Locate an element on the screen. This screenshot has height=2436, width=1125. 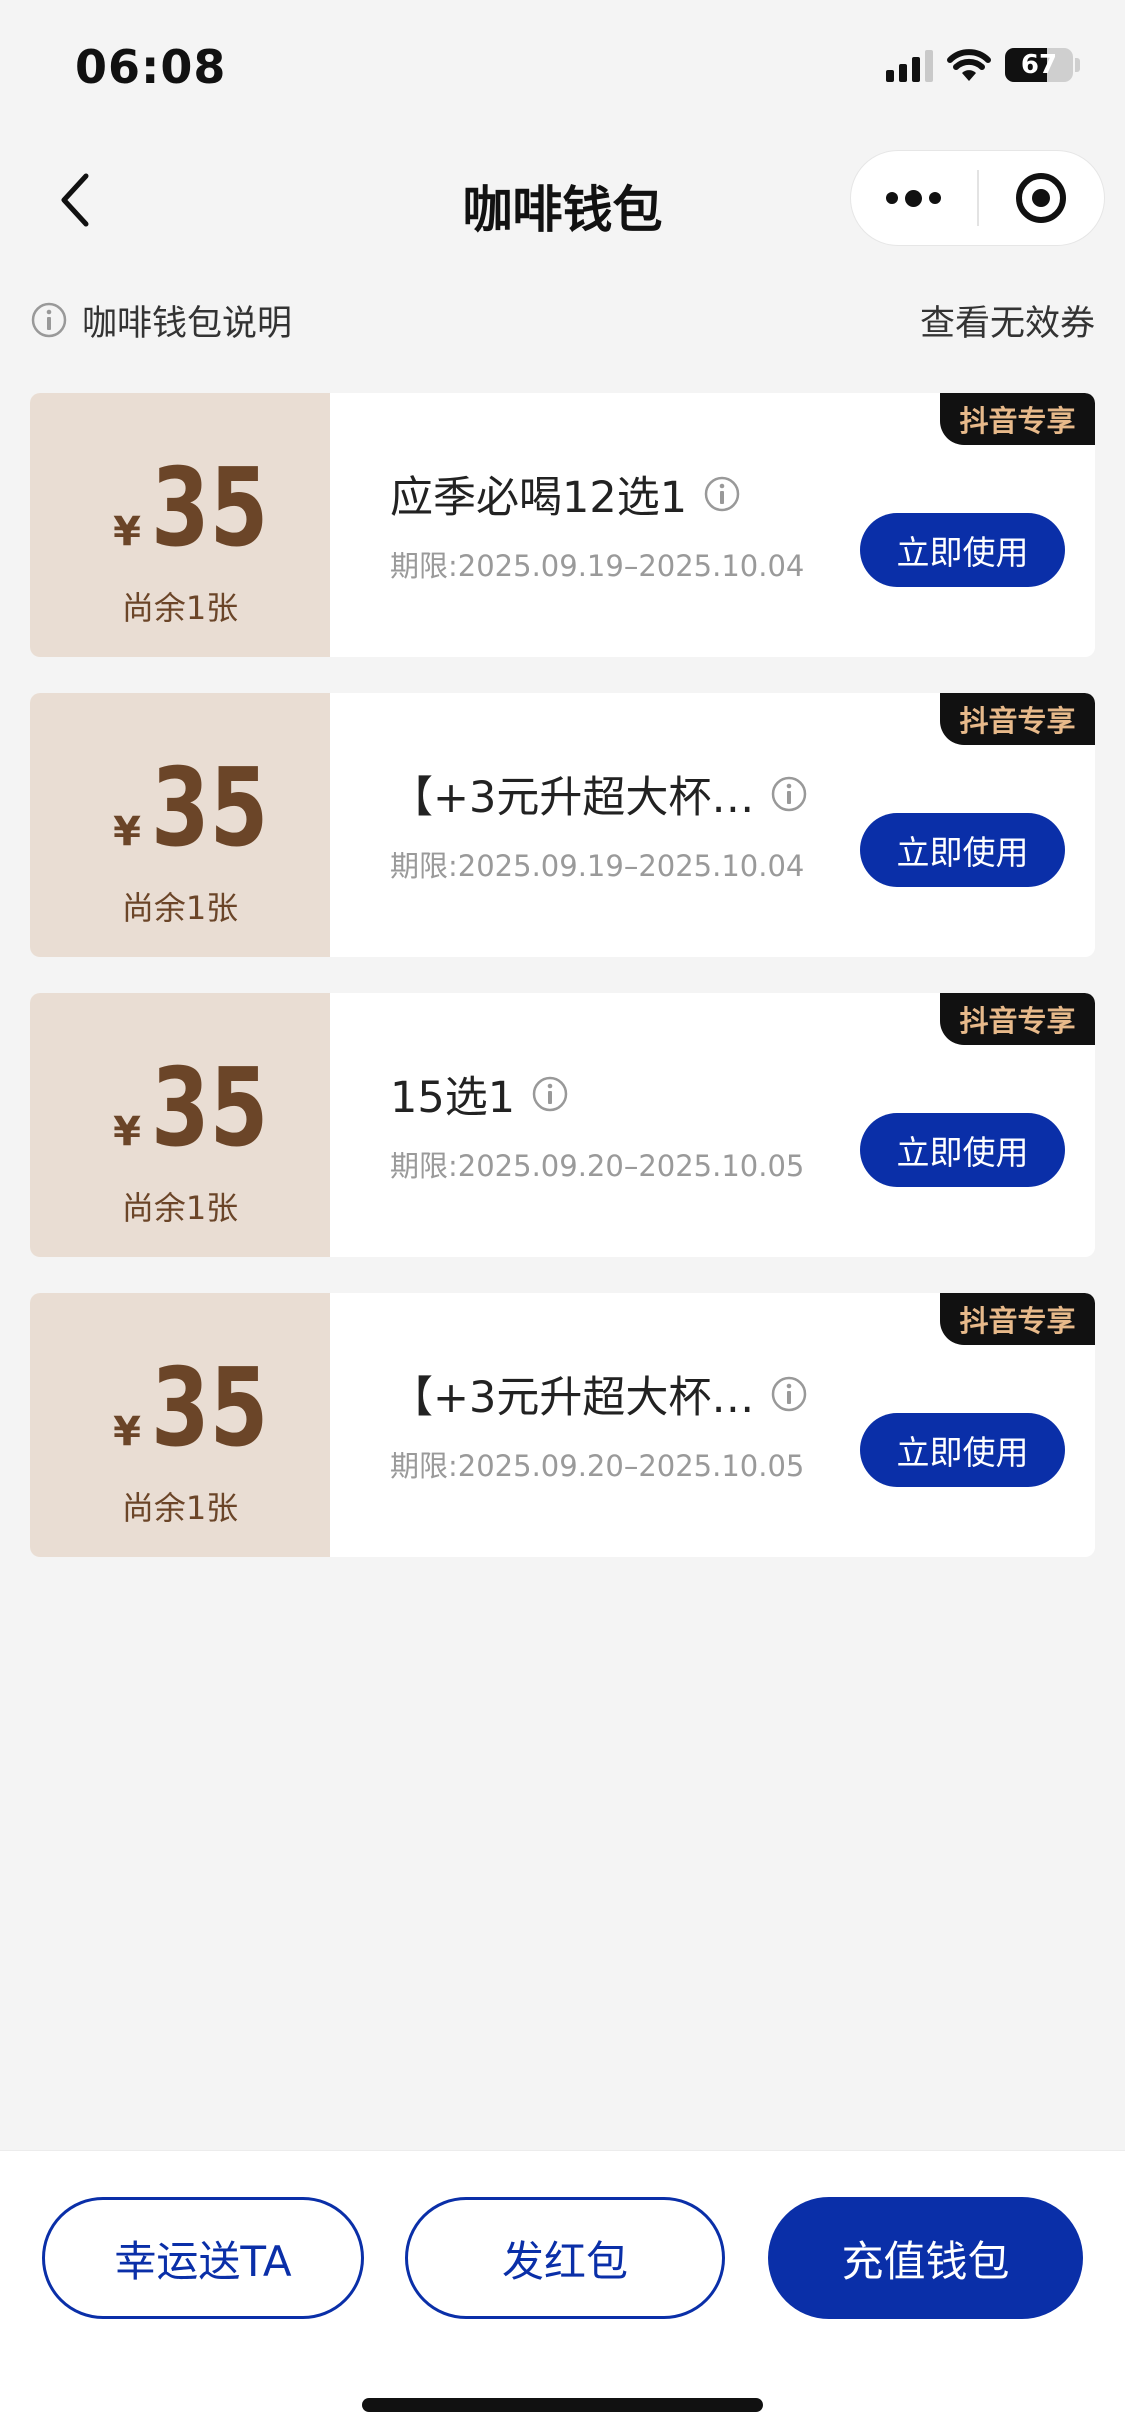
wallet-help-link: 咖啡钱包说明 is located at coordinates (161, 320).